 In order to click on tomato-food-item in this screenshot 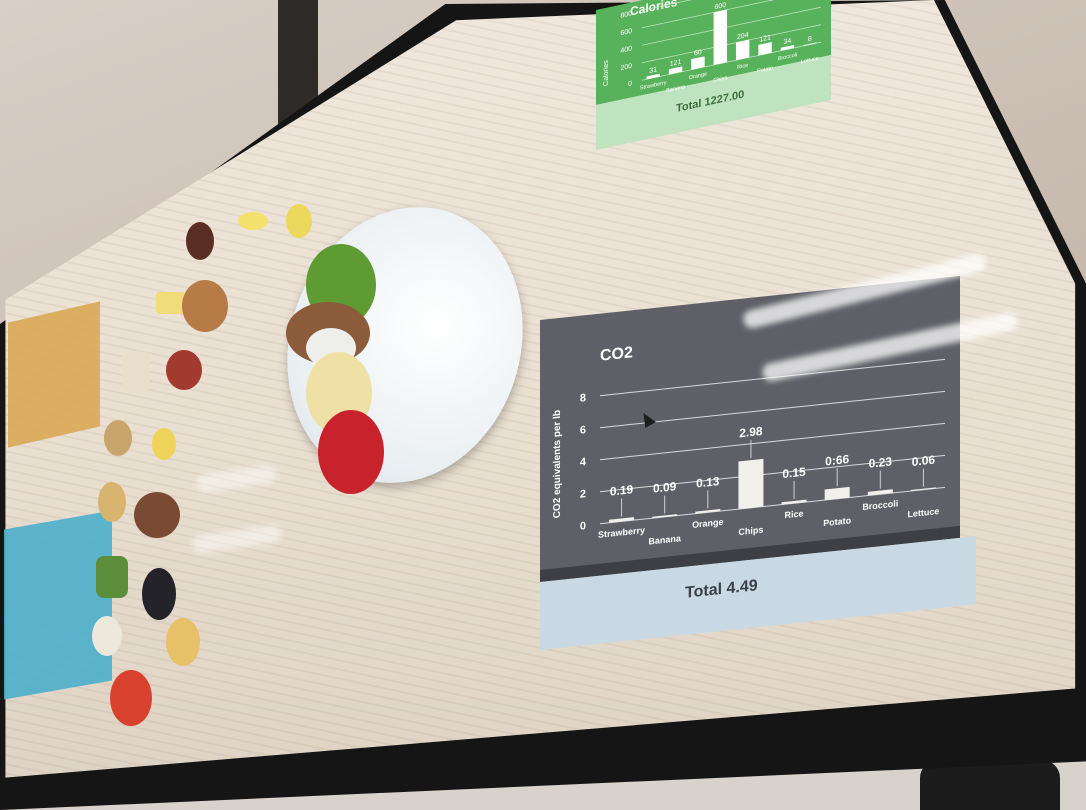, I will do `click(131, 698)`.